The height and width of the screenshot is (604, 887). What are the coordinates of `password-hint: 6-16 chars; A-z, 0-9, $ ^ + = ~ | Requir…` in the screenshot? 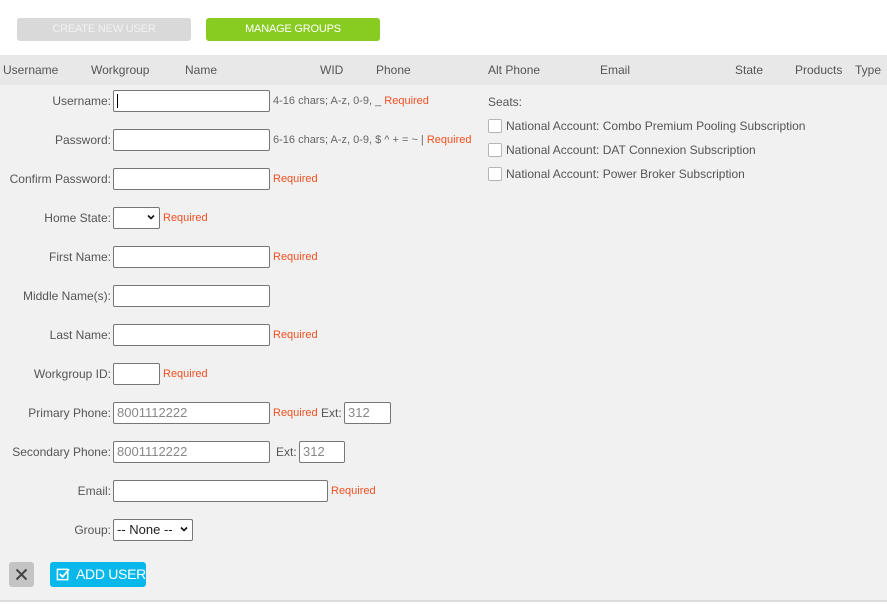 It's located at (372, 140).